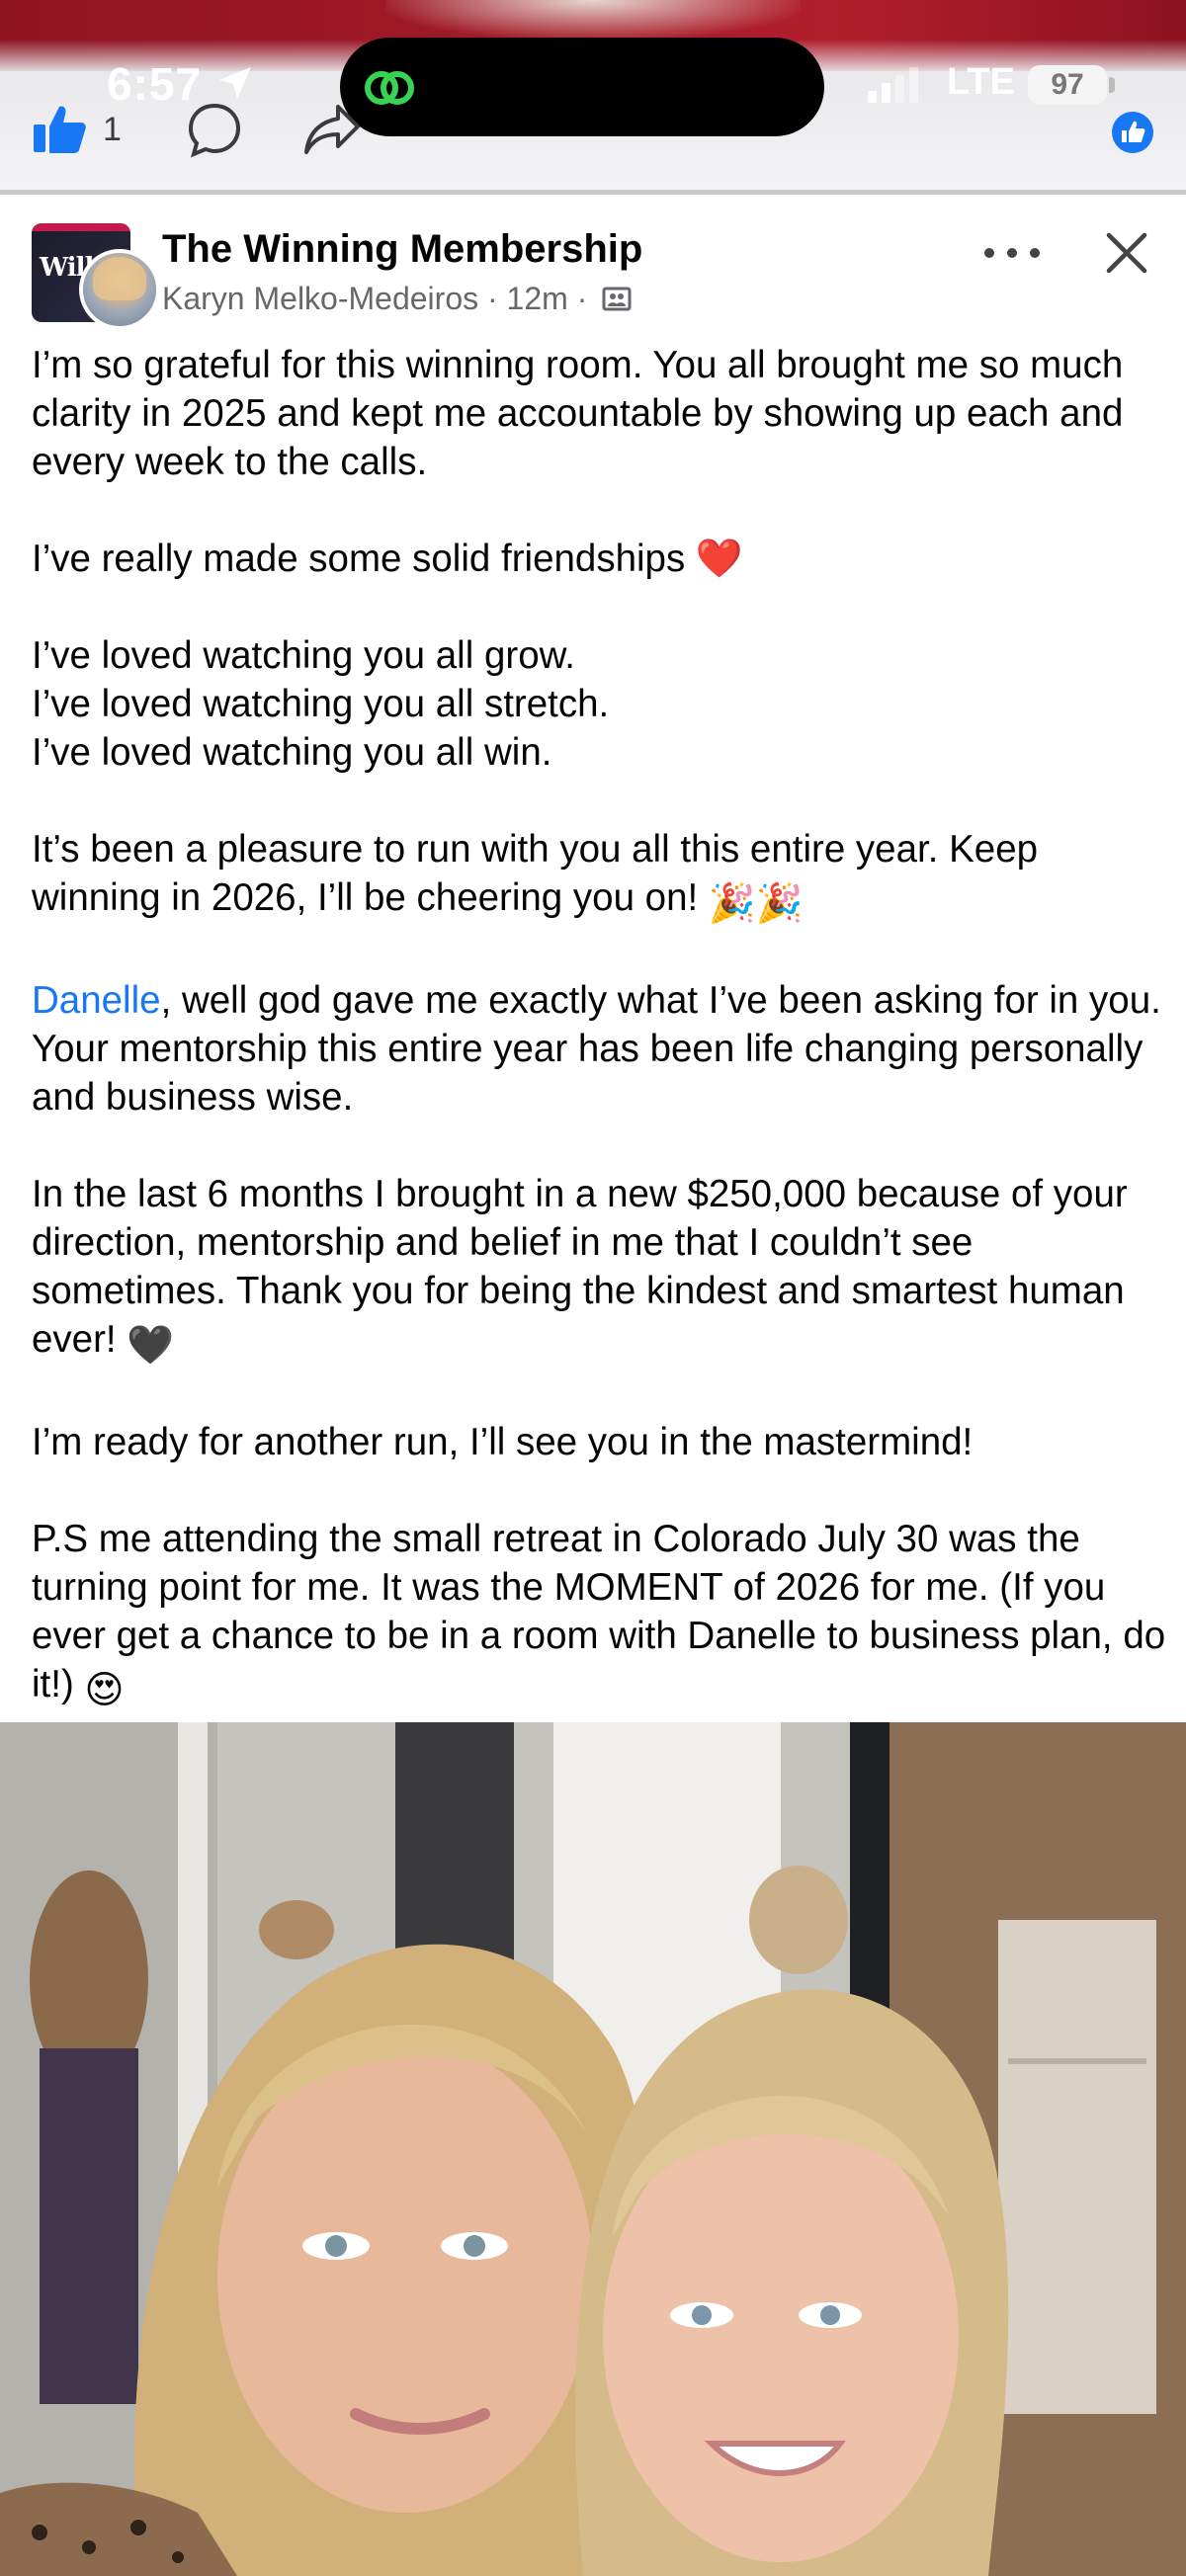 The image size is (1186, 2576). I want to click on like-icon, so click(59, 128).